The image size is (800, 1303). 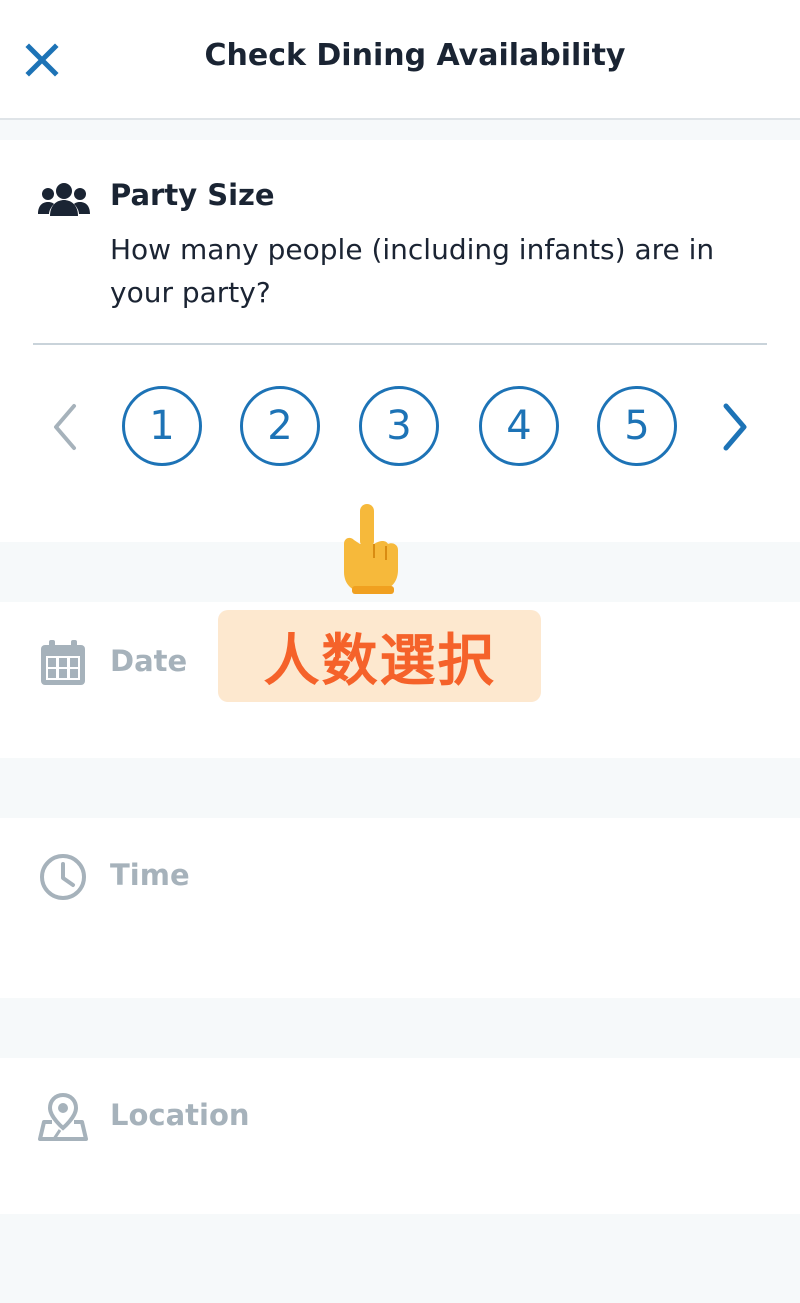 What do you see at coordinates (736, 427) in the screenshot?
I see `chevron-right-icon` at bounding box center [736, 427].